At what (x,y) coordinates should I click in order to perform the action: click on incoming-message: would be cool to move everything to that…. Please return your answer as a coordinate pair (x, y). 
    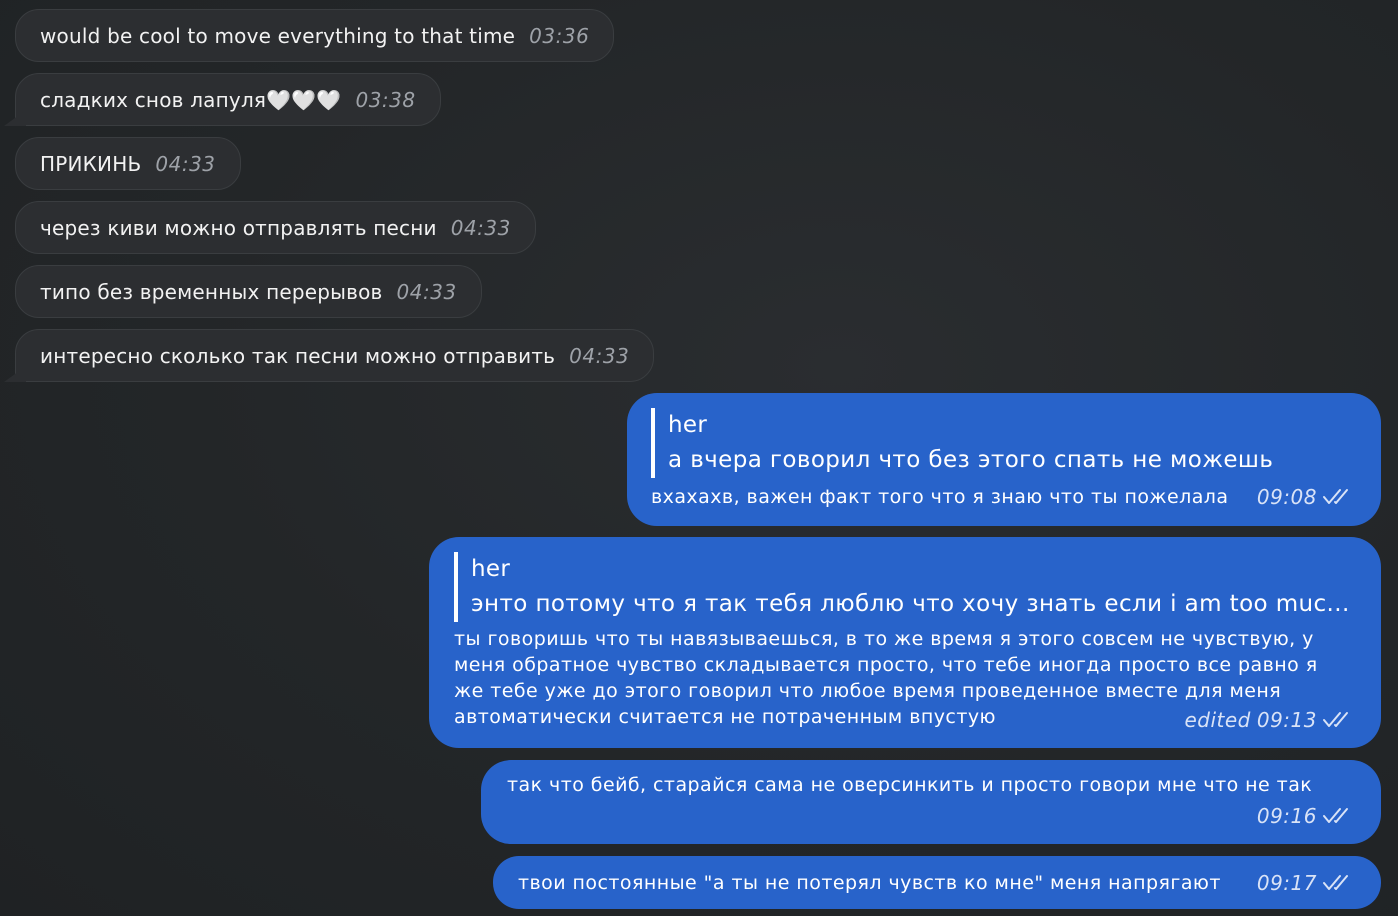
    Looking at the image, I should click on (315, 35).